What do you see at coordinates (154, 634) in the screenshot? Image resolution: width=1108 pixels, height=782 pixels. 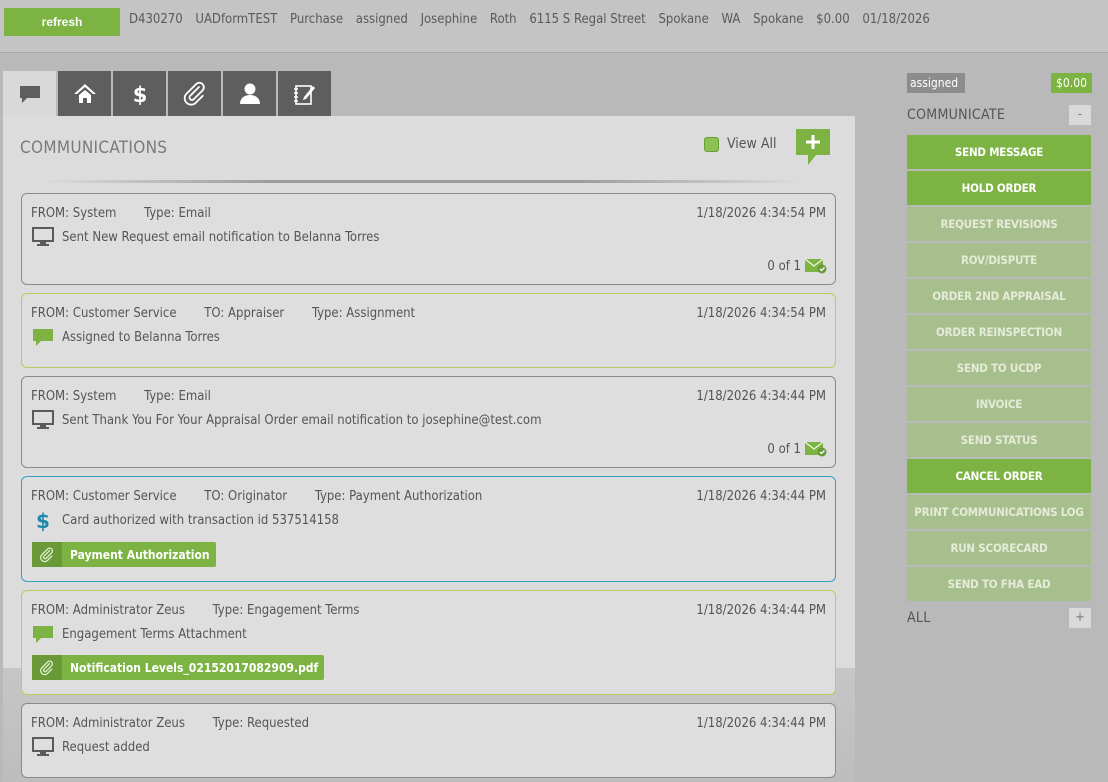 I see `message-text: Engagement Terms Attachment` at bounding box center [154, 634].